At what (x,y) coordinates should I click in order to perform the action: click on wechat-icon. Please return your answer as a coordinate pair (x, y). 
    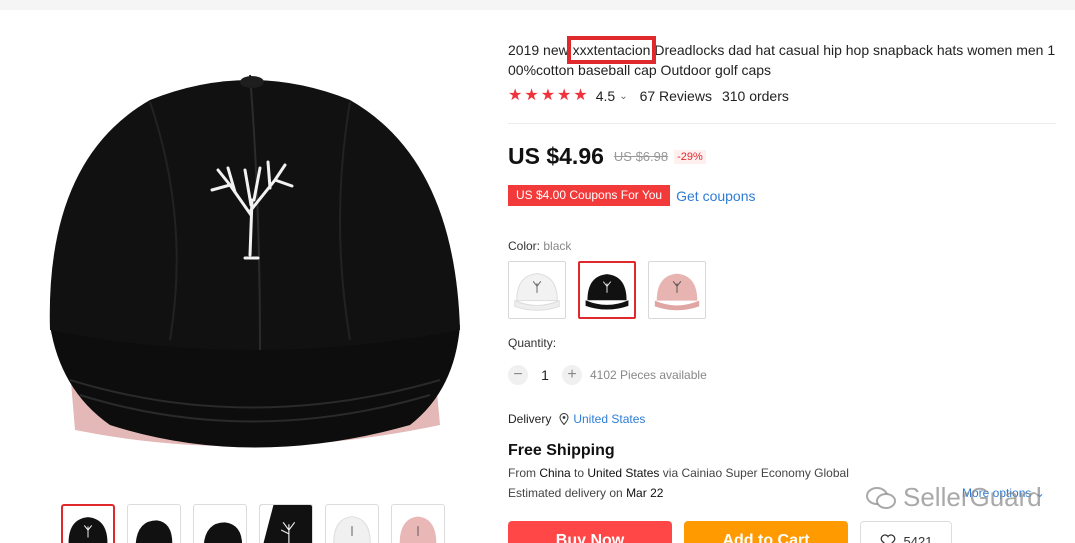
    Looking at the image, I should click on (881, 497).